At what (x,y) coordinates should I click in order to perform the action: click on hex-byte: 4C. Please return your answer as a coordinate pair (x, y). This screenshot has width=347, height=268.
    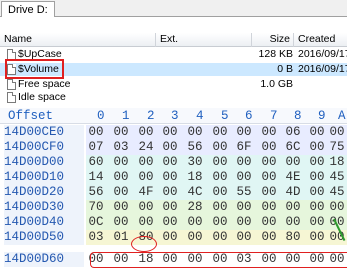
    Looking at the image, I should click on (195, 192).